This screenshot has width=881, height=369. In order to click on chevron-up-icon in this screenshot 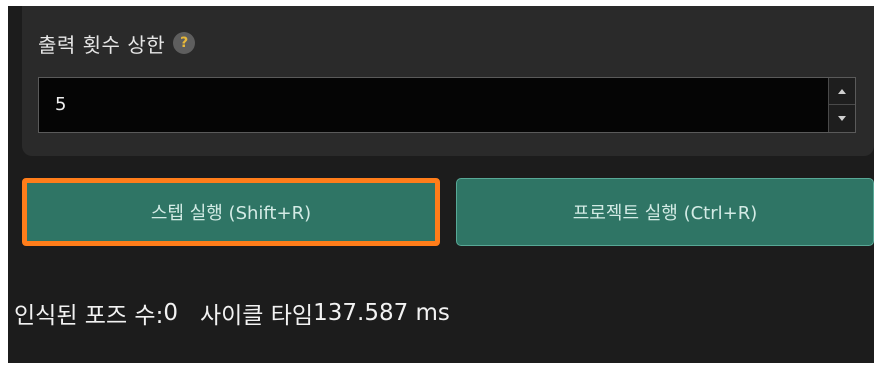, I will do `click(842, 91)`.